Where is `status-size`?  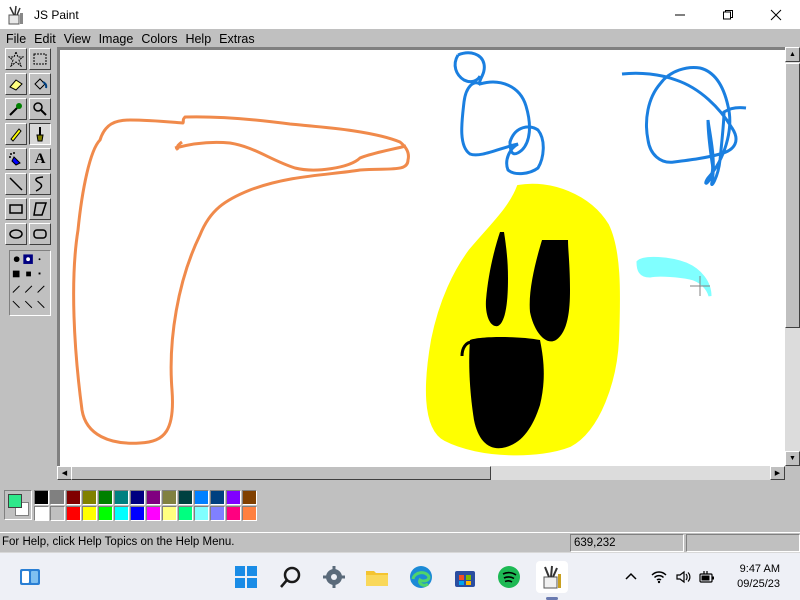
status-size is located at coordinates (743, 543).